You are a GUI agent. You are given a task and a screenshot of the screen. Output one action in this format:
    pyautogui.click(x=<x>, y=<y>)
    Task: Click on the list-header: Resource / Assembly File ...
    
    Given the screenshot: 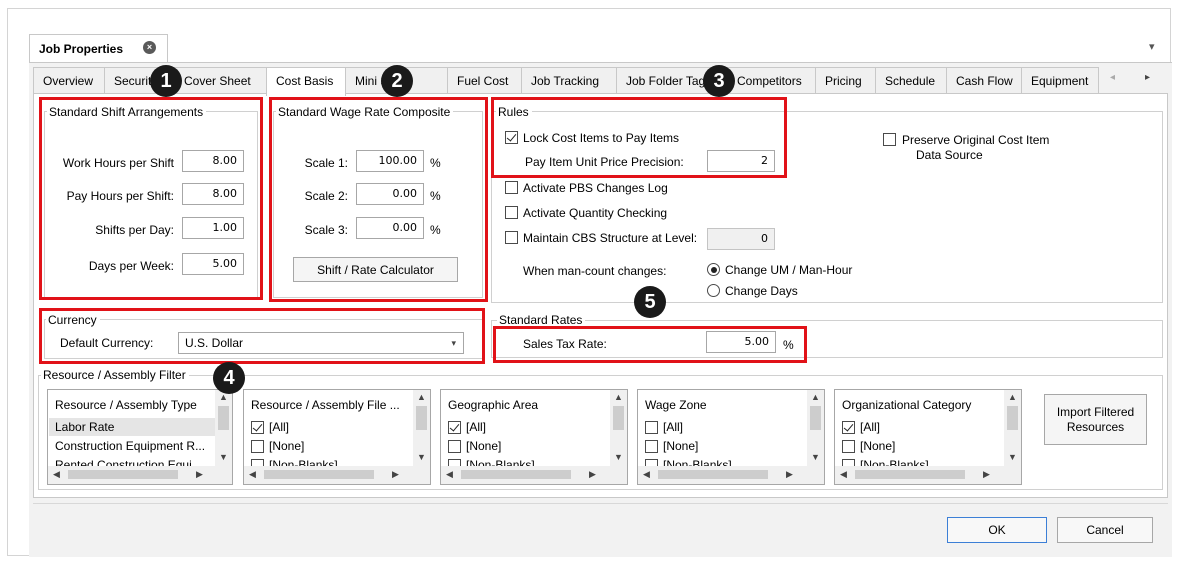 What is the action you would take?
    pyautogui.click(x=325, y=405)
    